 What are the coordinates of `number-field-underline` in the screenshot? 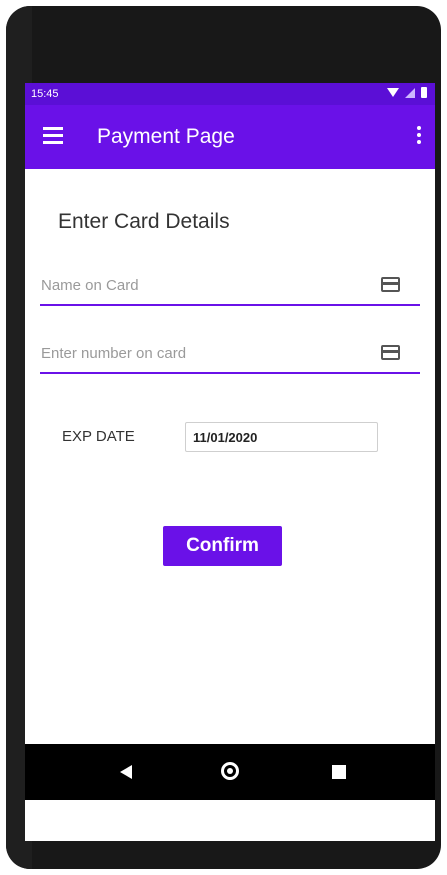 It's located at (230, 373).